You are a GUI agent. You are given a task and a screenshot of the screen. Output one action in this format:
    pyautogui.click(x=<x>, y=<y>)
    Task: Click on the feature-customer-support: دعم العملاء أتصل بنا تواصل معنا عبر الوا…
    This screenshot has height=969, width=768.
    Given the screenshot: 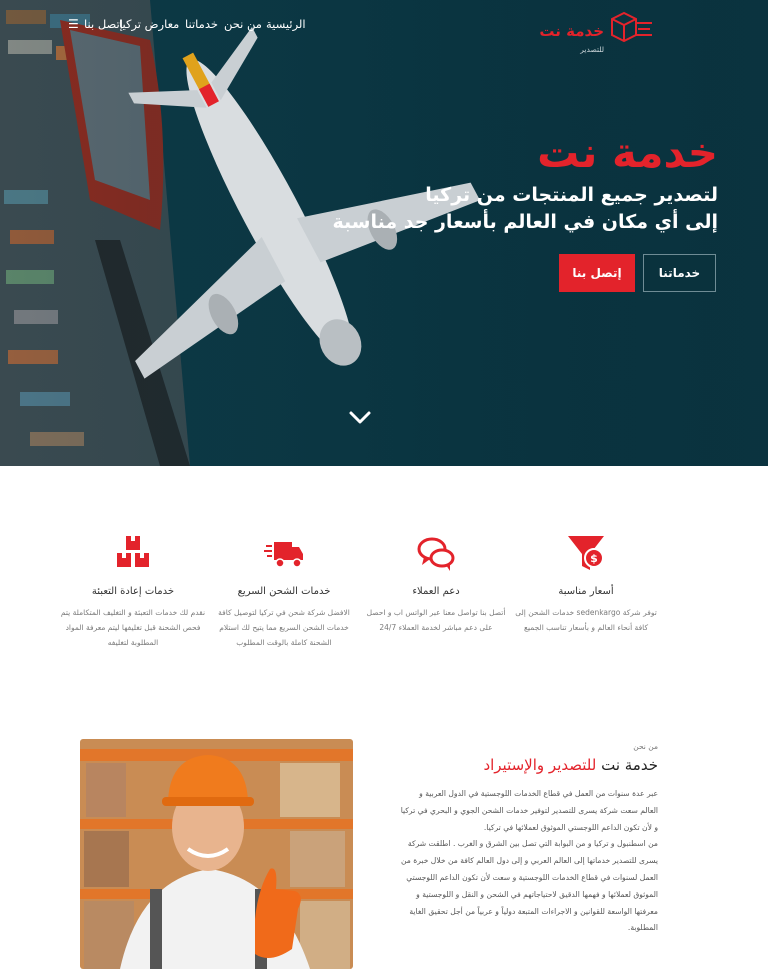 What is the action you would take?
    pyautogui.click(x=436, y=584)
    